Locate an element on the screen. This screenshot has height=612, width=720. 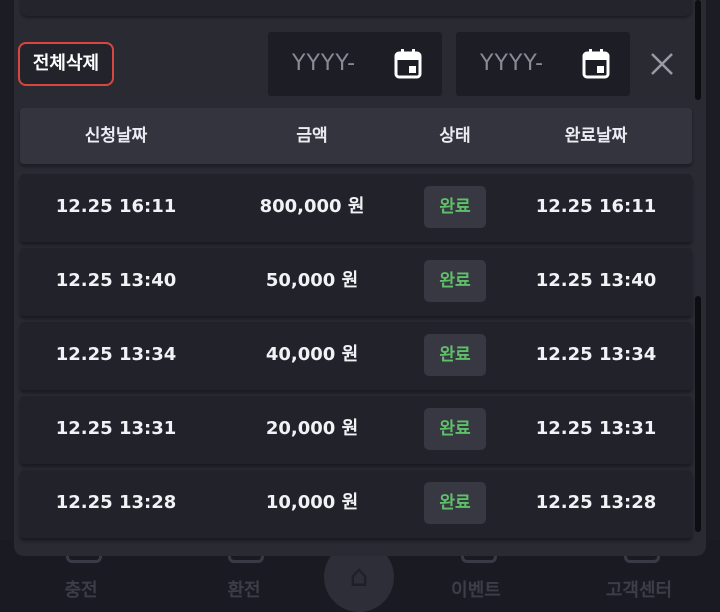
home-icon: ⌂ is located at coordinates (359, 576).